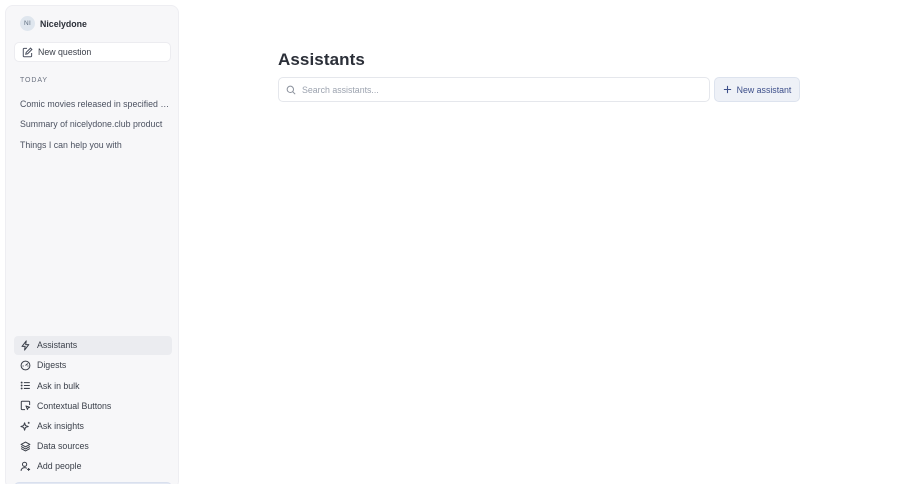 The width and height of the screenshot is (900, 484). I want to click on sidebar-item-ask-insights: Ask insights, so click(93, 426).